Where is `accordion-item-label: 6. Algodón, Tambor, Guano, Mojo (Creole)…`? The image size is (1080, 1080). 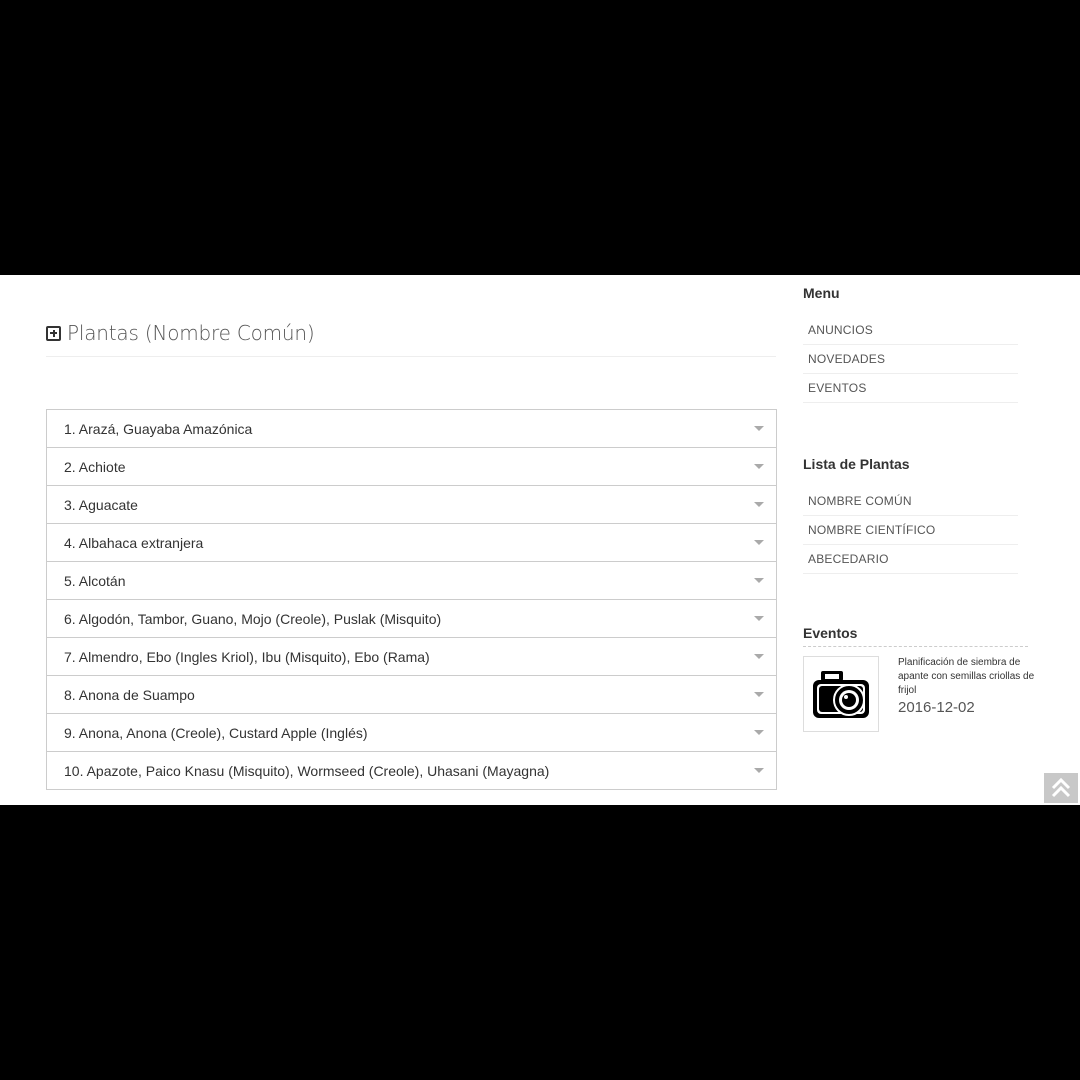
accordion-item-label: 6. Algodón, Tambor, Guano, Mojo (Creole)… is located at coordinates (253, 618).